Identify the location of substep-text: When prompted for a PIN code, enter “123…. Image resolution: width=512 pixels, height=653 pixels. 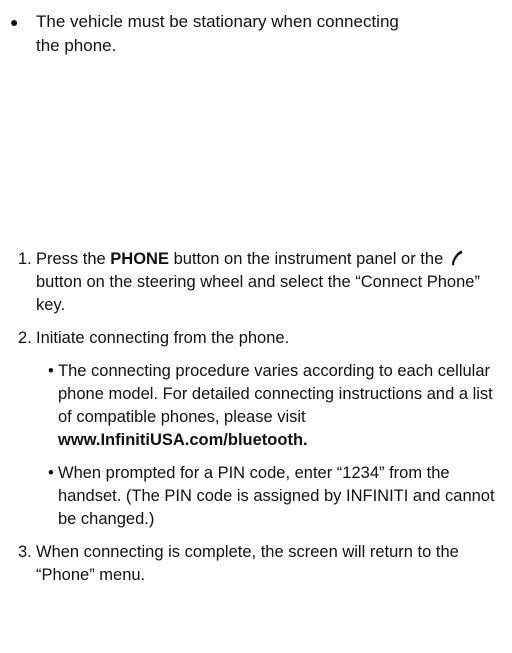
(276, 496).